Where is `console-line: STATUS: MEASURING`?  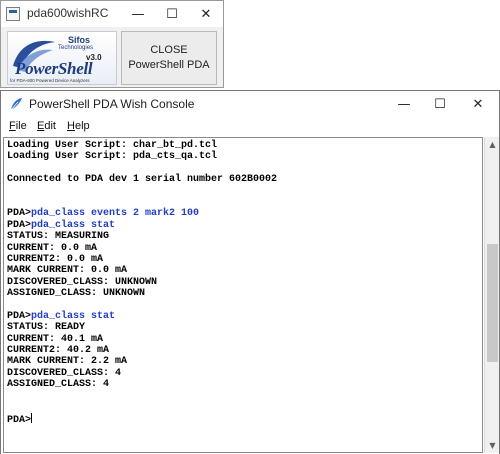 console-line: STATUS: MEASURING is located at coordinates (142, 236).